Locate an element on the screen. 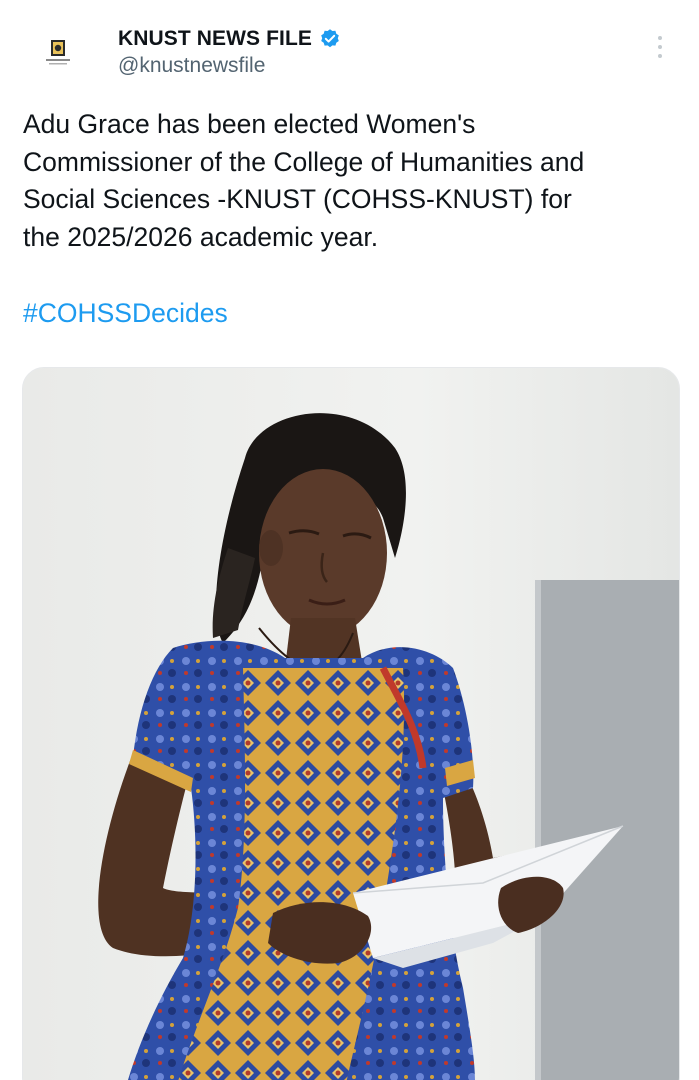  more-options-icon is located at coordinates (660, 47).